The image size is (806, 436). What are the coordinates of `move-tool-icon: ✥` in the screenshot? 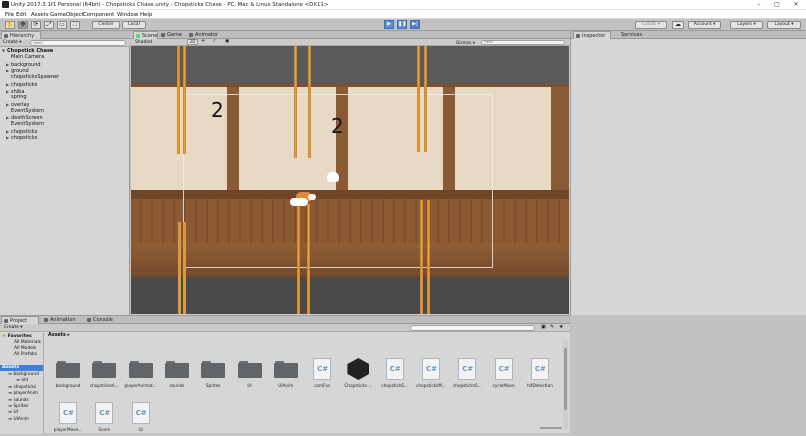 It's located at (23, 25).